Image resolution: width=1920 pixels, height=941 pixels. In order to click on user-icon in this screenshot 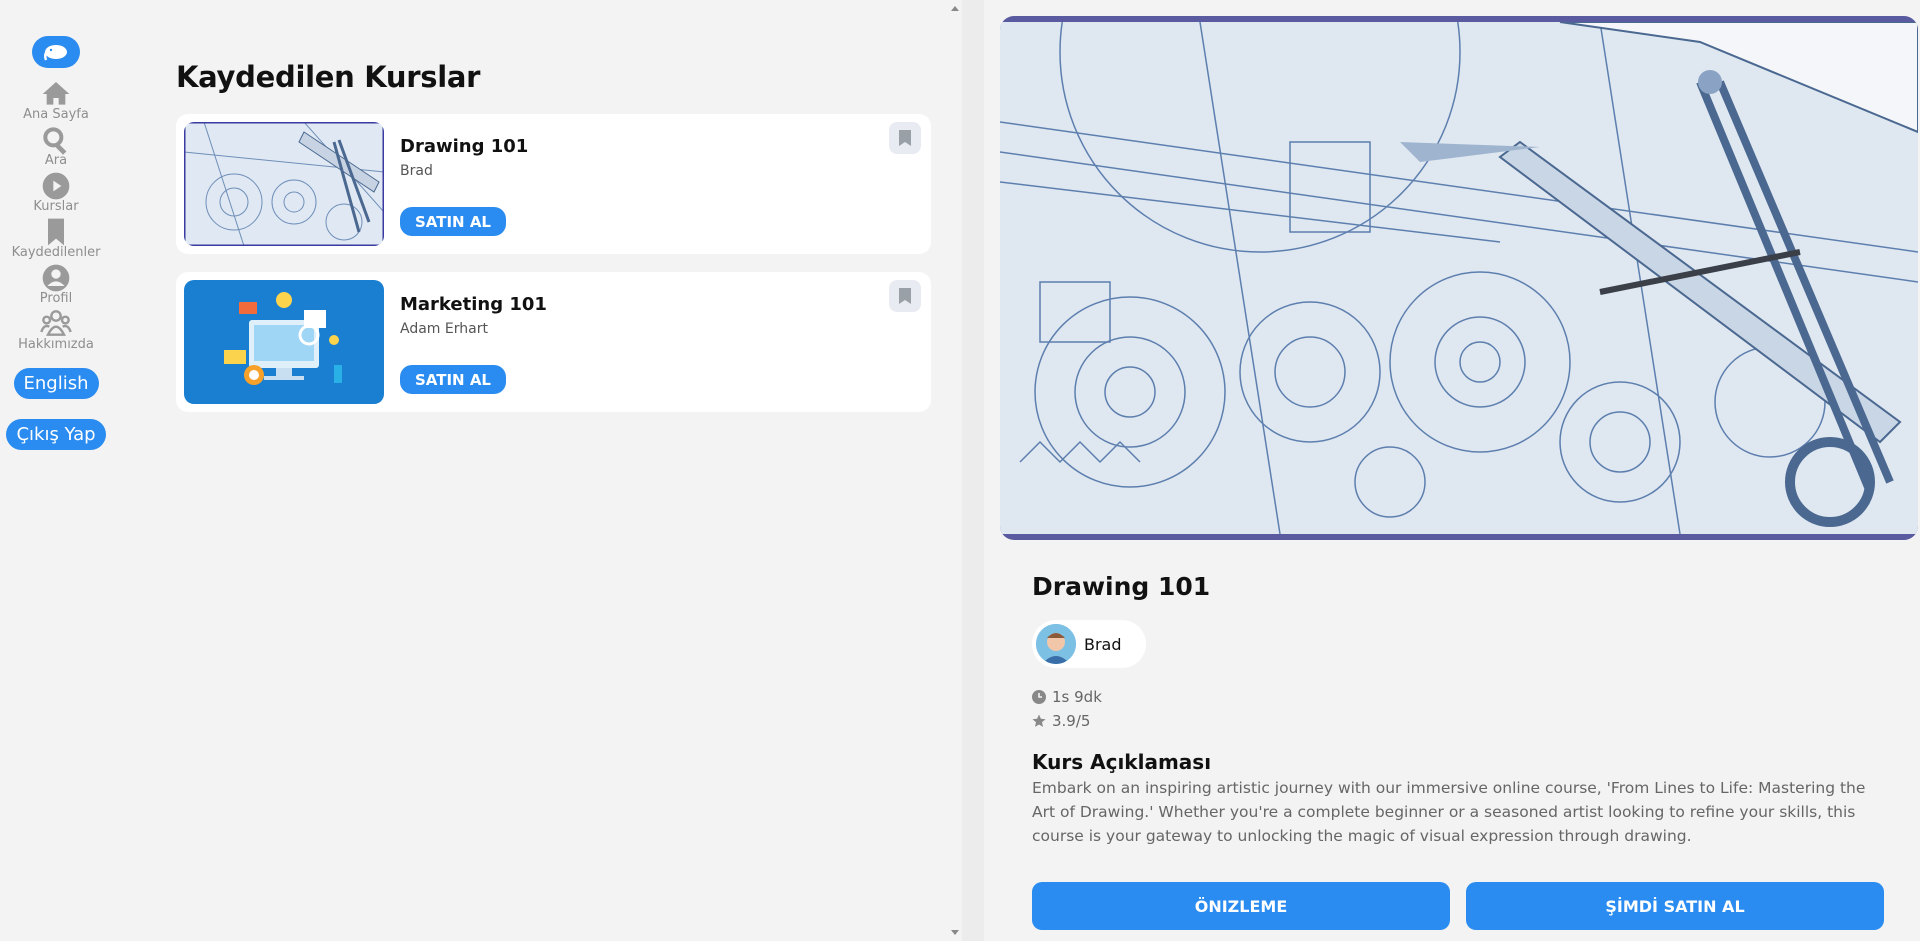, I will do `click(56, 278)`.